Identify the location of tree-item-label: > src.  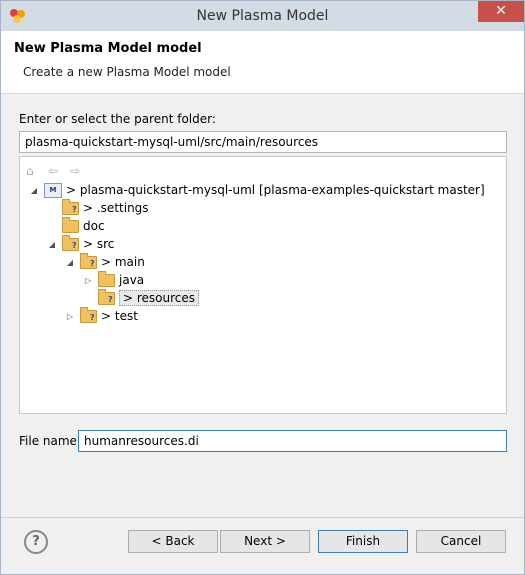
(99, 244).